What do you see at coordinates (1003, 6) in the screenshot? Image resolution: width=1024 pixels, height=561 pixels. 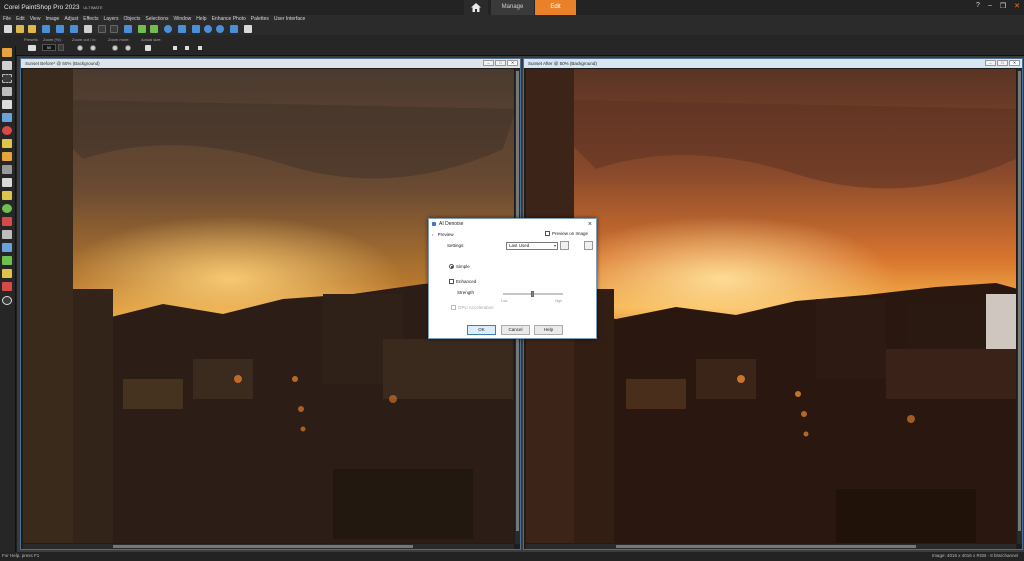 I see `maximize-button: ❒` at bounding box center [1003, 6].